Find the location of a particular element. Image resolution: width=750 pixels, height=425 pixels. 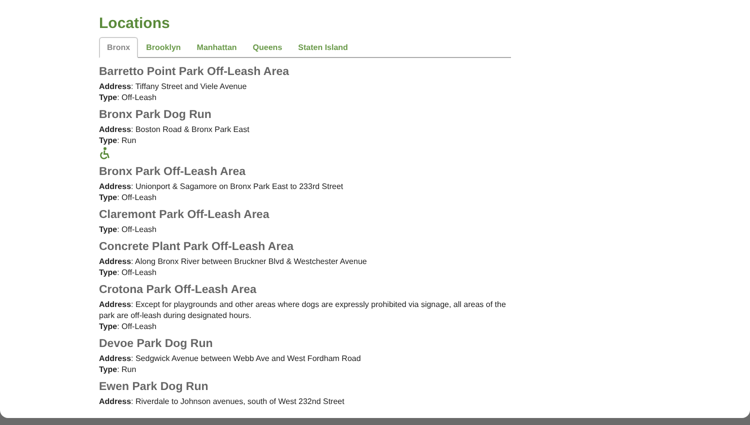

location-name: Bronx Park Off-Leash Area is located at coordinates (173, 172).